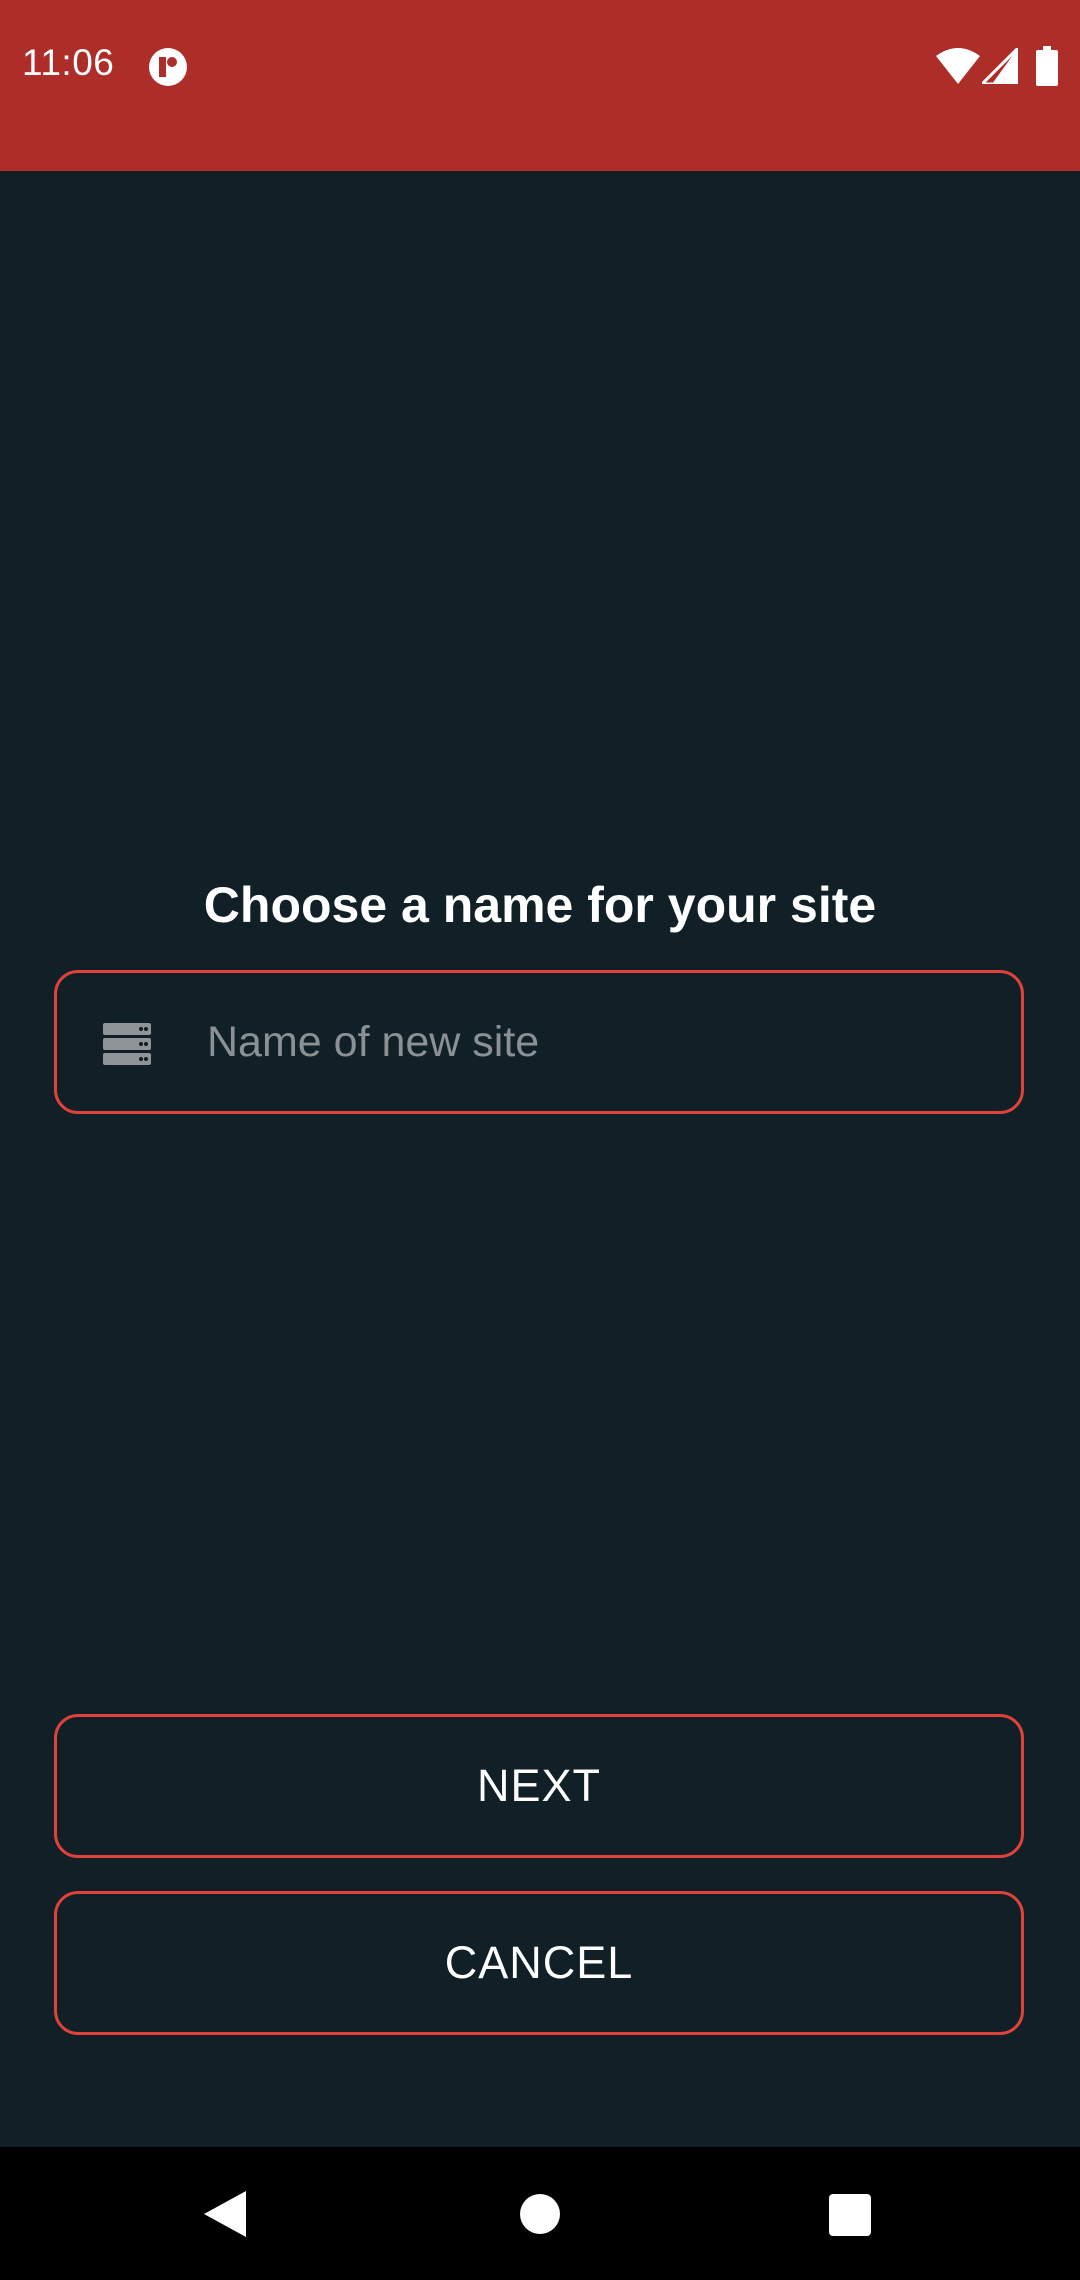  Describe the element at coordinates (68, 62) in the screenshot. I see `status-time: 11:06` at that location.